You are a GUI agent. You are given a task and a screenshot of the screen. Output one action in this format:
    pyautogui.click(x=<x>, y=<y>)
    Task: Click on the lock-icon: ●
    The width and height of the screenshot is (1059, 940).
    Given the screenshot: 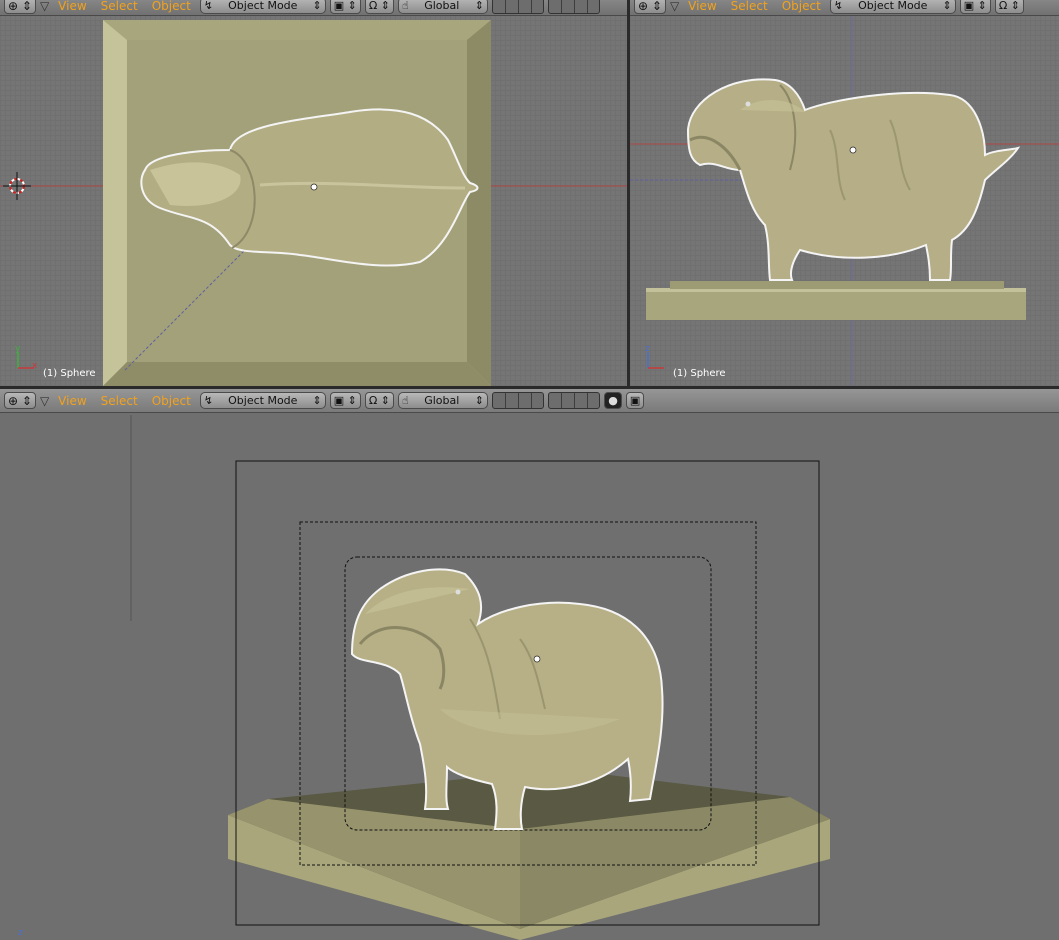 What is the action you would take?
    pyautogui.click(x=613, y=400)
    